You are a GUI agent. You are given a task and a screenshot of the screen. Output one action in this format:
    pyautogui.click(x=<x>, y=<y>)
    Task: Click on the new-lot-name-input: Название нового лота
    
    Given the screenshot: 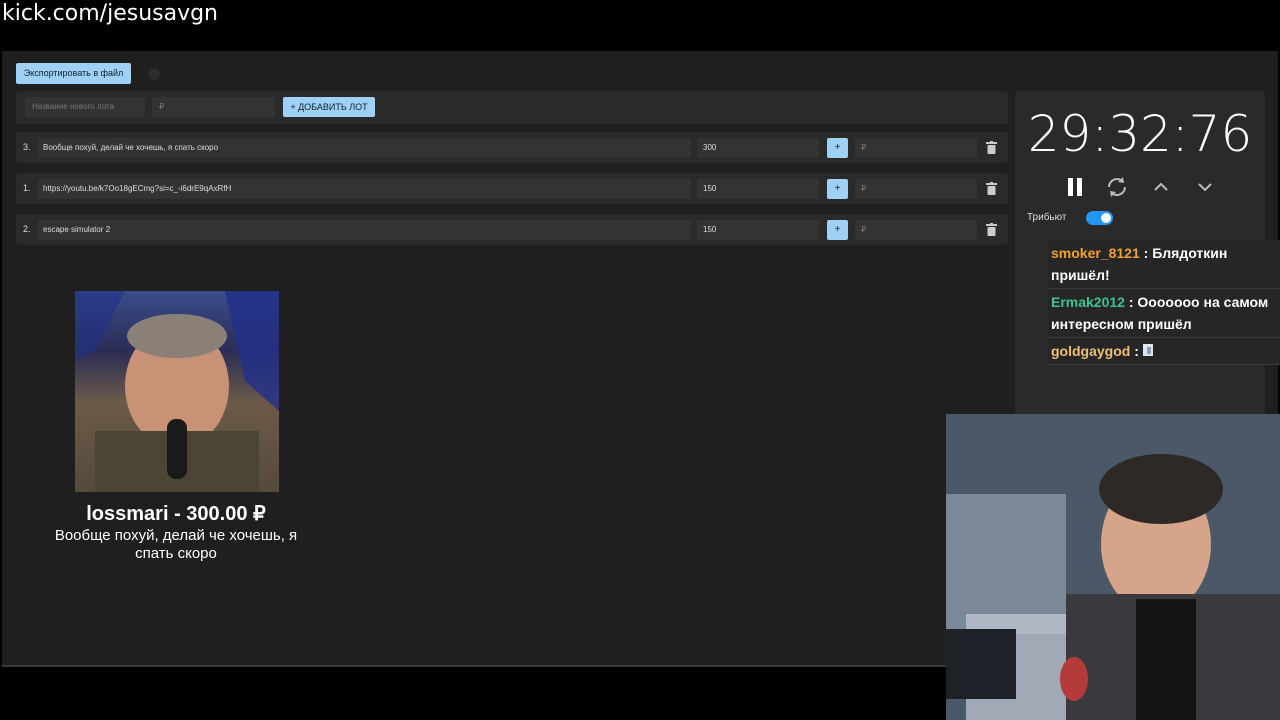 What is the action you would take?
    pyautogui.click(x=85, y=107)
    